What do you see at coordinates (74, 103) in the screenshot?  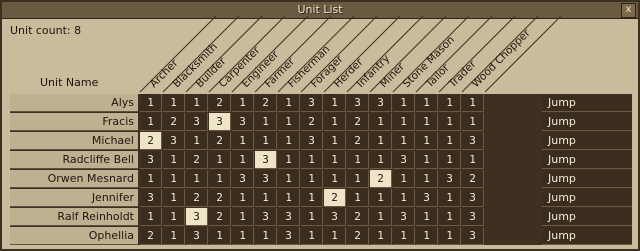 I see `unit-name: Alys` at bounding box center [74, 103].